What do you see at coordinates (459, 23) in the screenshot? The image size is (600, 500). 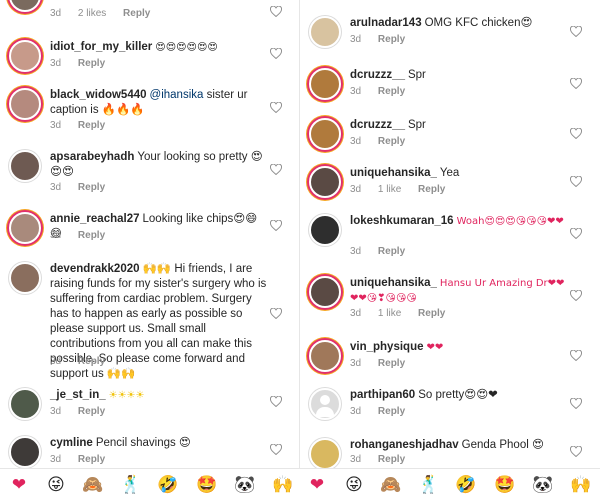 I see `comment-body: arulnadar143 OMG KFC chicken😍` at bounding box center [459, 23].